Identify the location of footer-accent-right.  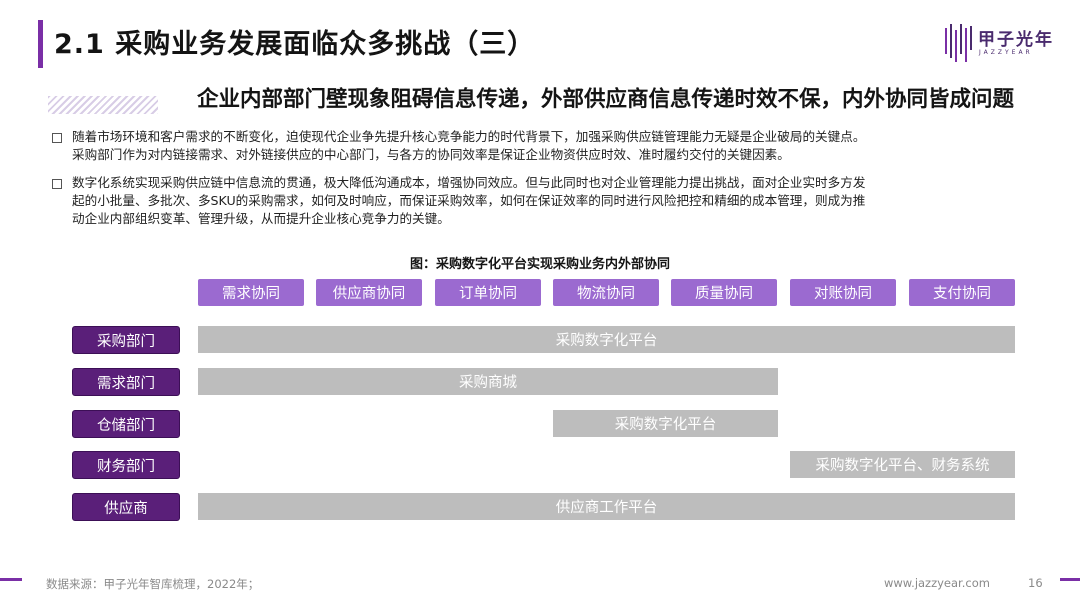
(1070, 579).